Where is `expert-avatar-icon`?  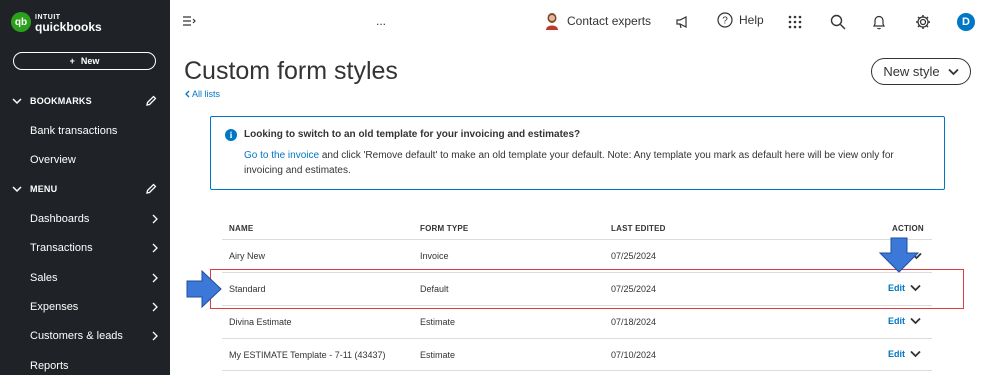 expert-avatar-icon is located at coordinates (552, 21).